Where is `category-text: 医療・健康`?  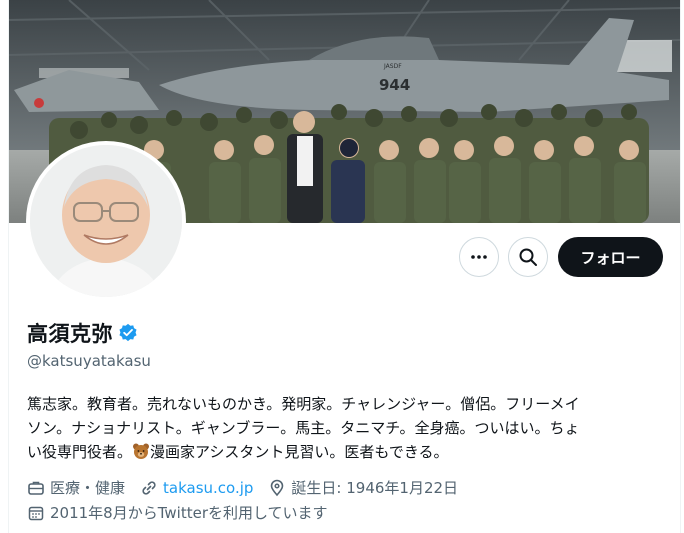 category-text: 医療・健康 is located at coordinates (88, 488).